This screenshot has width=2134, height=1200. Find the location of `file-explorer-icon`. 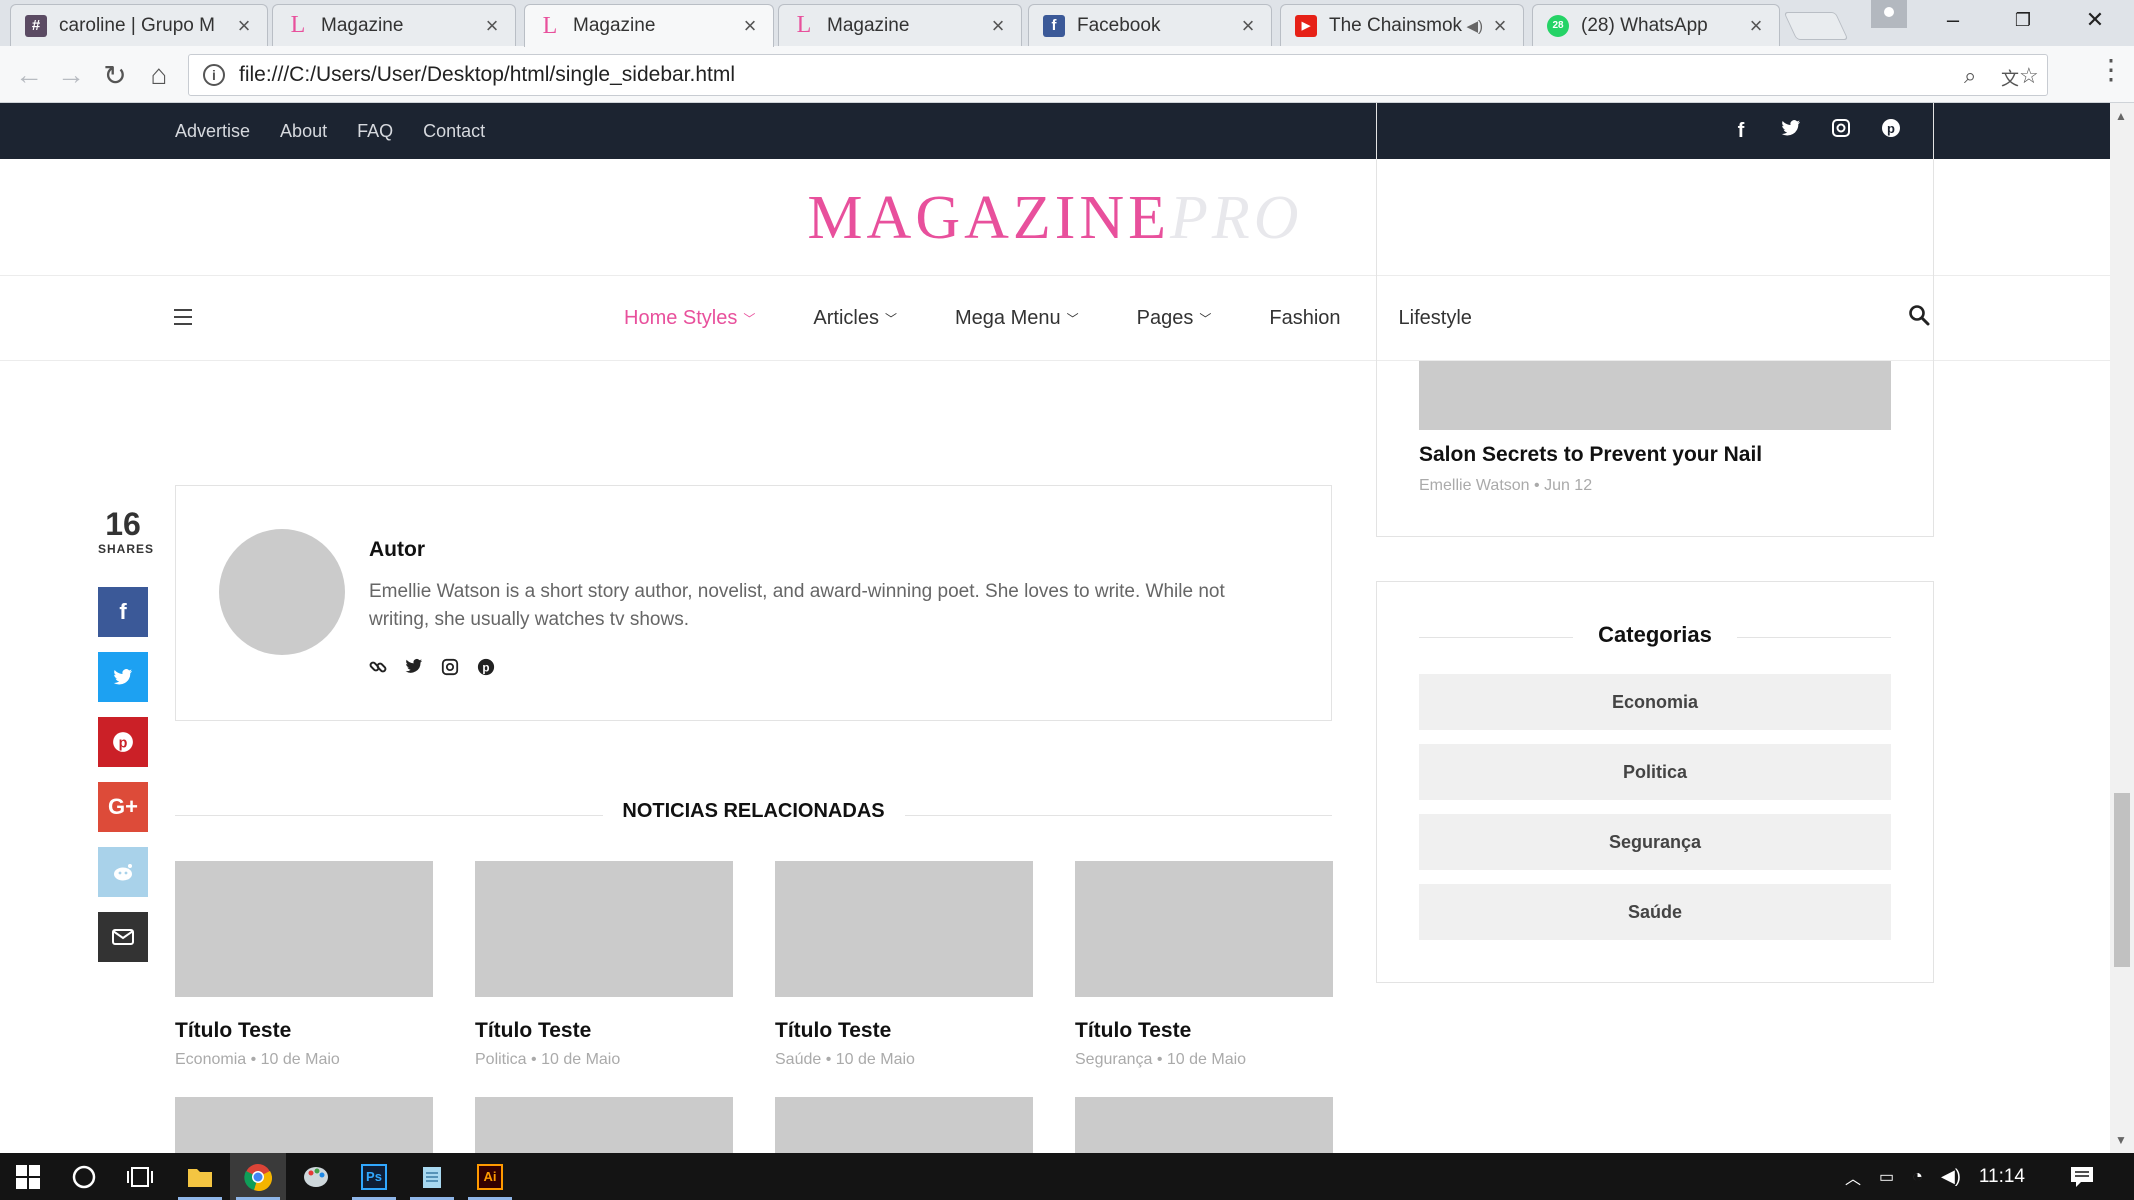

file-explorer-icon is located at coordinates (200, 1176).